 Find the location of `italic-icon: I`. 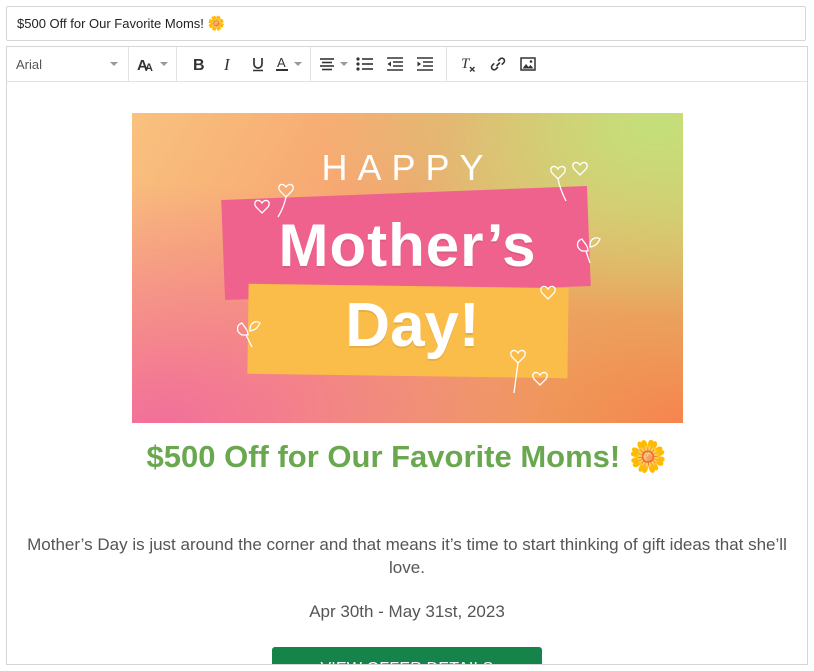

italic-icon: I is located at coordinates (227, 64).